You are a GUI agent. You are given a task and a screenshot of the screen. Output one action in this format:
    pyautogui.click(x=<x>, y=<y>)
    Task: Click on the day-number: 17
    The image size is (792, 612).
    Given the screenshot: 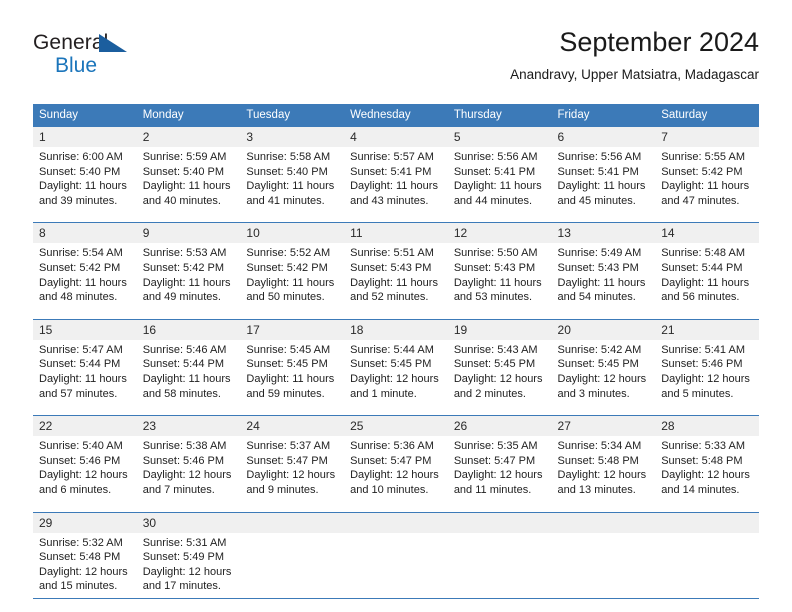 What is the action you would take?
    pyautogui.click(x=292, y=329)
    